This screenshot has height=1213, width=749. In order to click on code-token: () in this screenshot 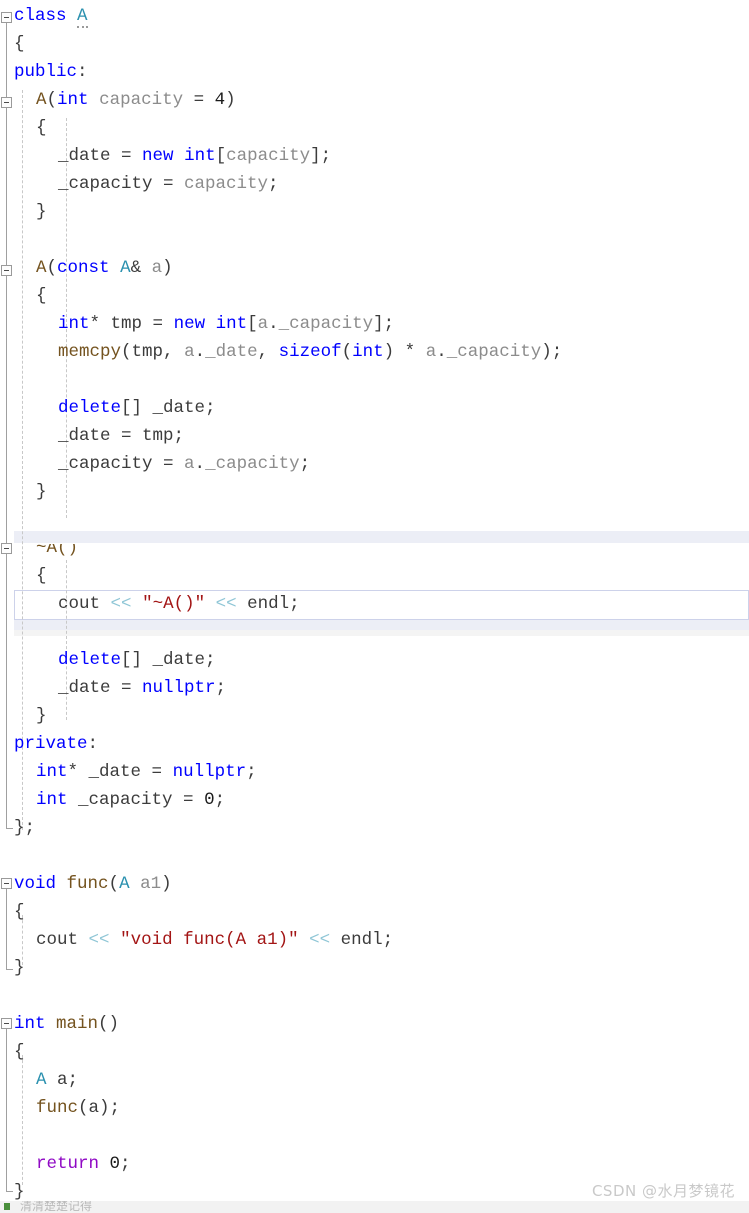, I will do `click(109, 1024)`.